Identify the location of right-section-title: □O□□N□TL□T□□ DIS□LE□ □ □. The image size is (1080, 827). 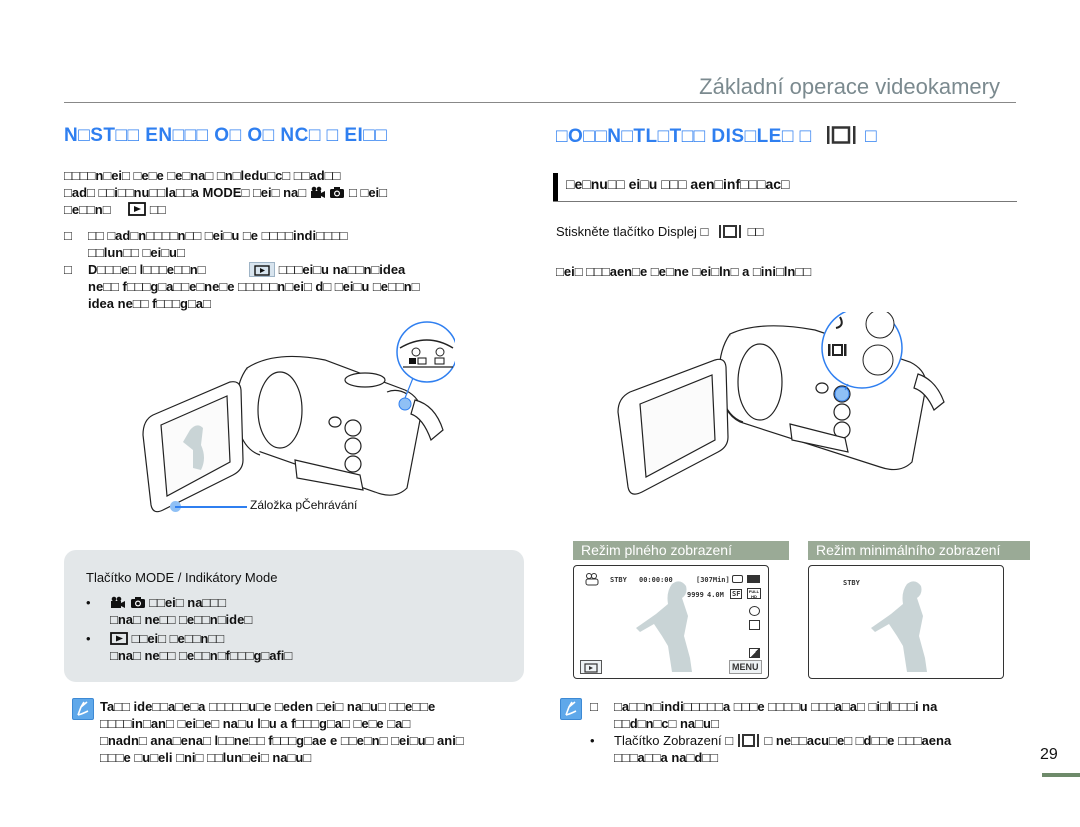
(717, 136).